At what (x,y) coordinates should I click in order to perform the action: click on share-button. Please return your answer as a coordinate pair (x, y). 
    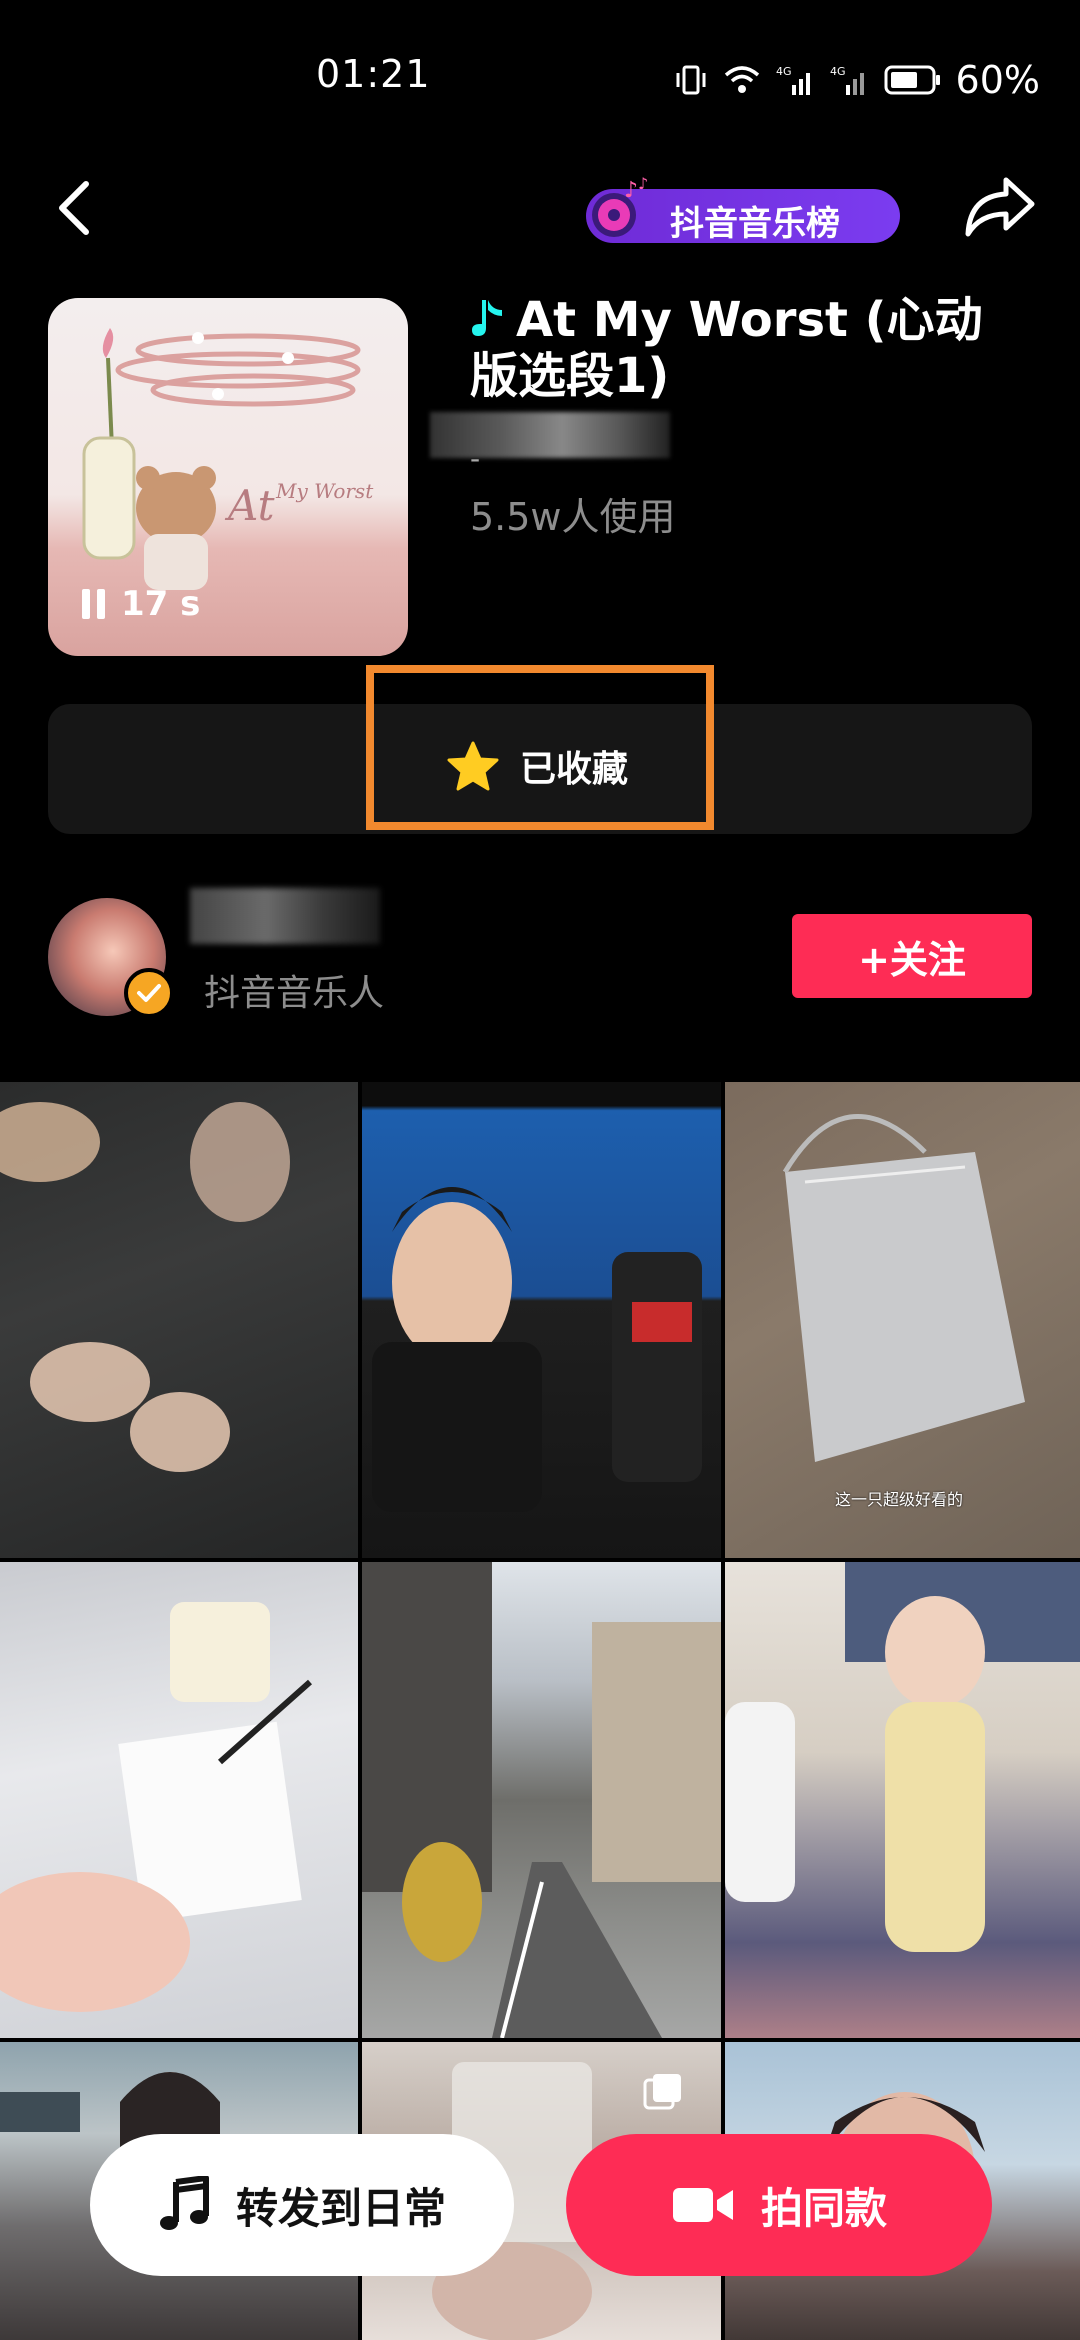
    Looking at the image, I should click on (1000, 207).